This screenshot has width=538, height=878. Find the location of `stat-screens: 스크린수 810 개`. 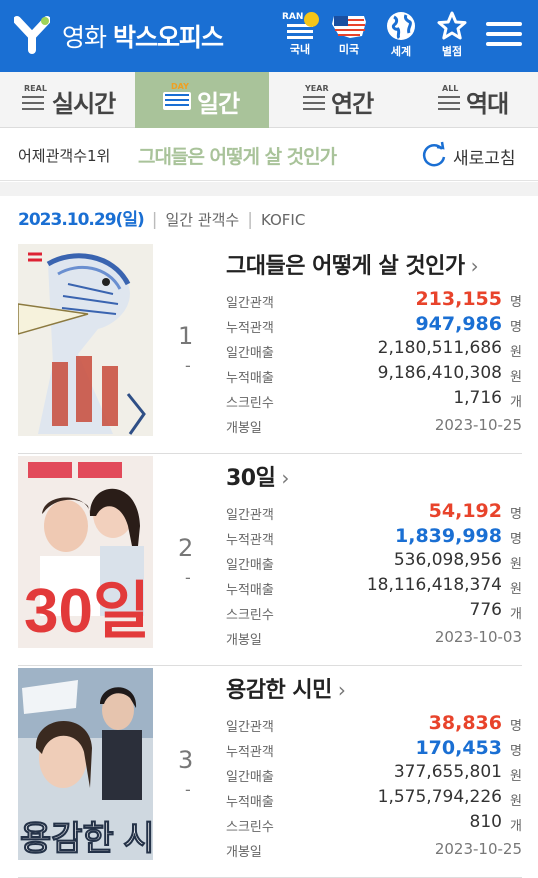

stat-screens: 스크린수 810 개 is located at coordinates (374, 824).